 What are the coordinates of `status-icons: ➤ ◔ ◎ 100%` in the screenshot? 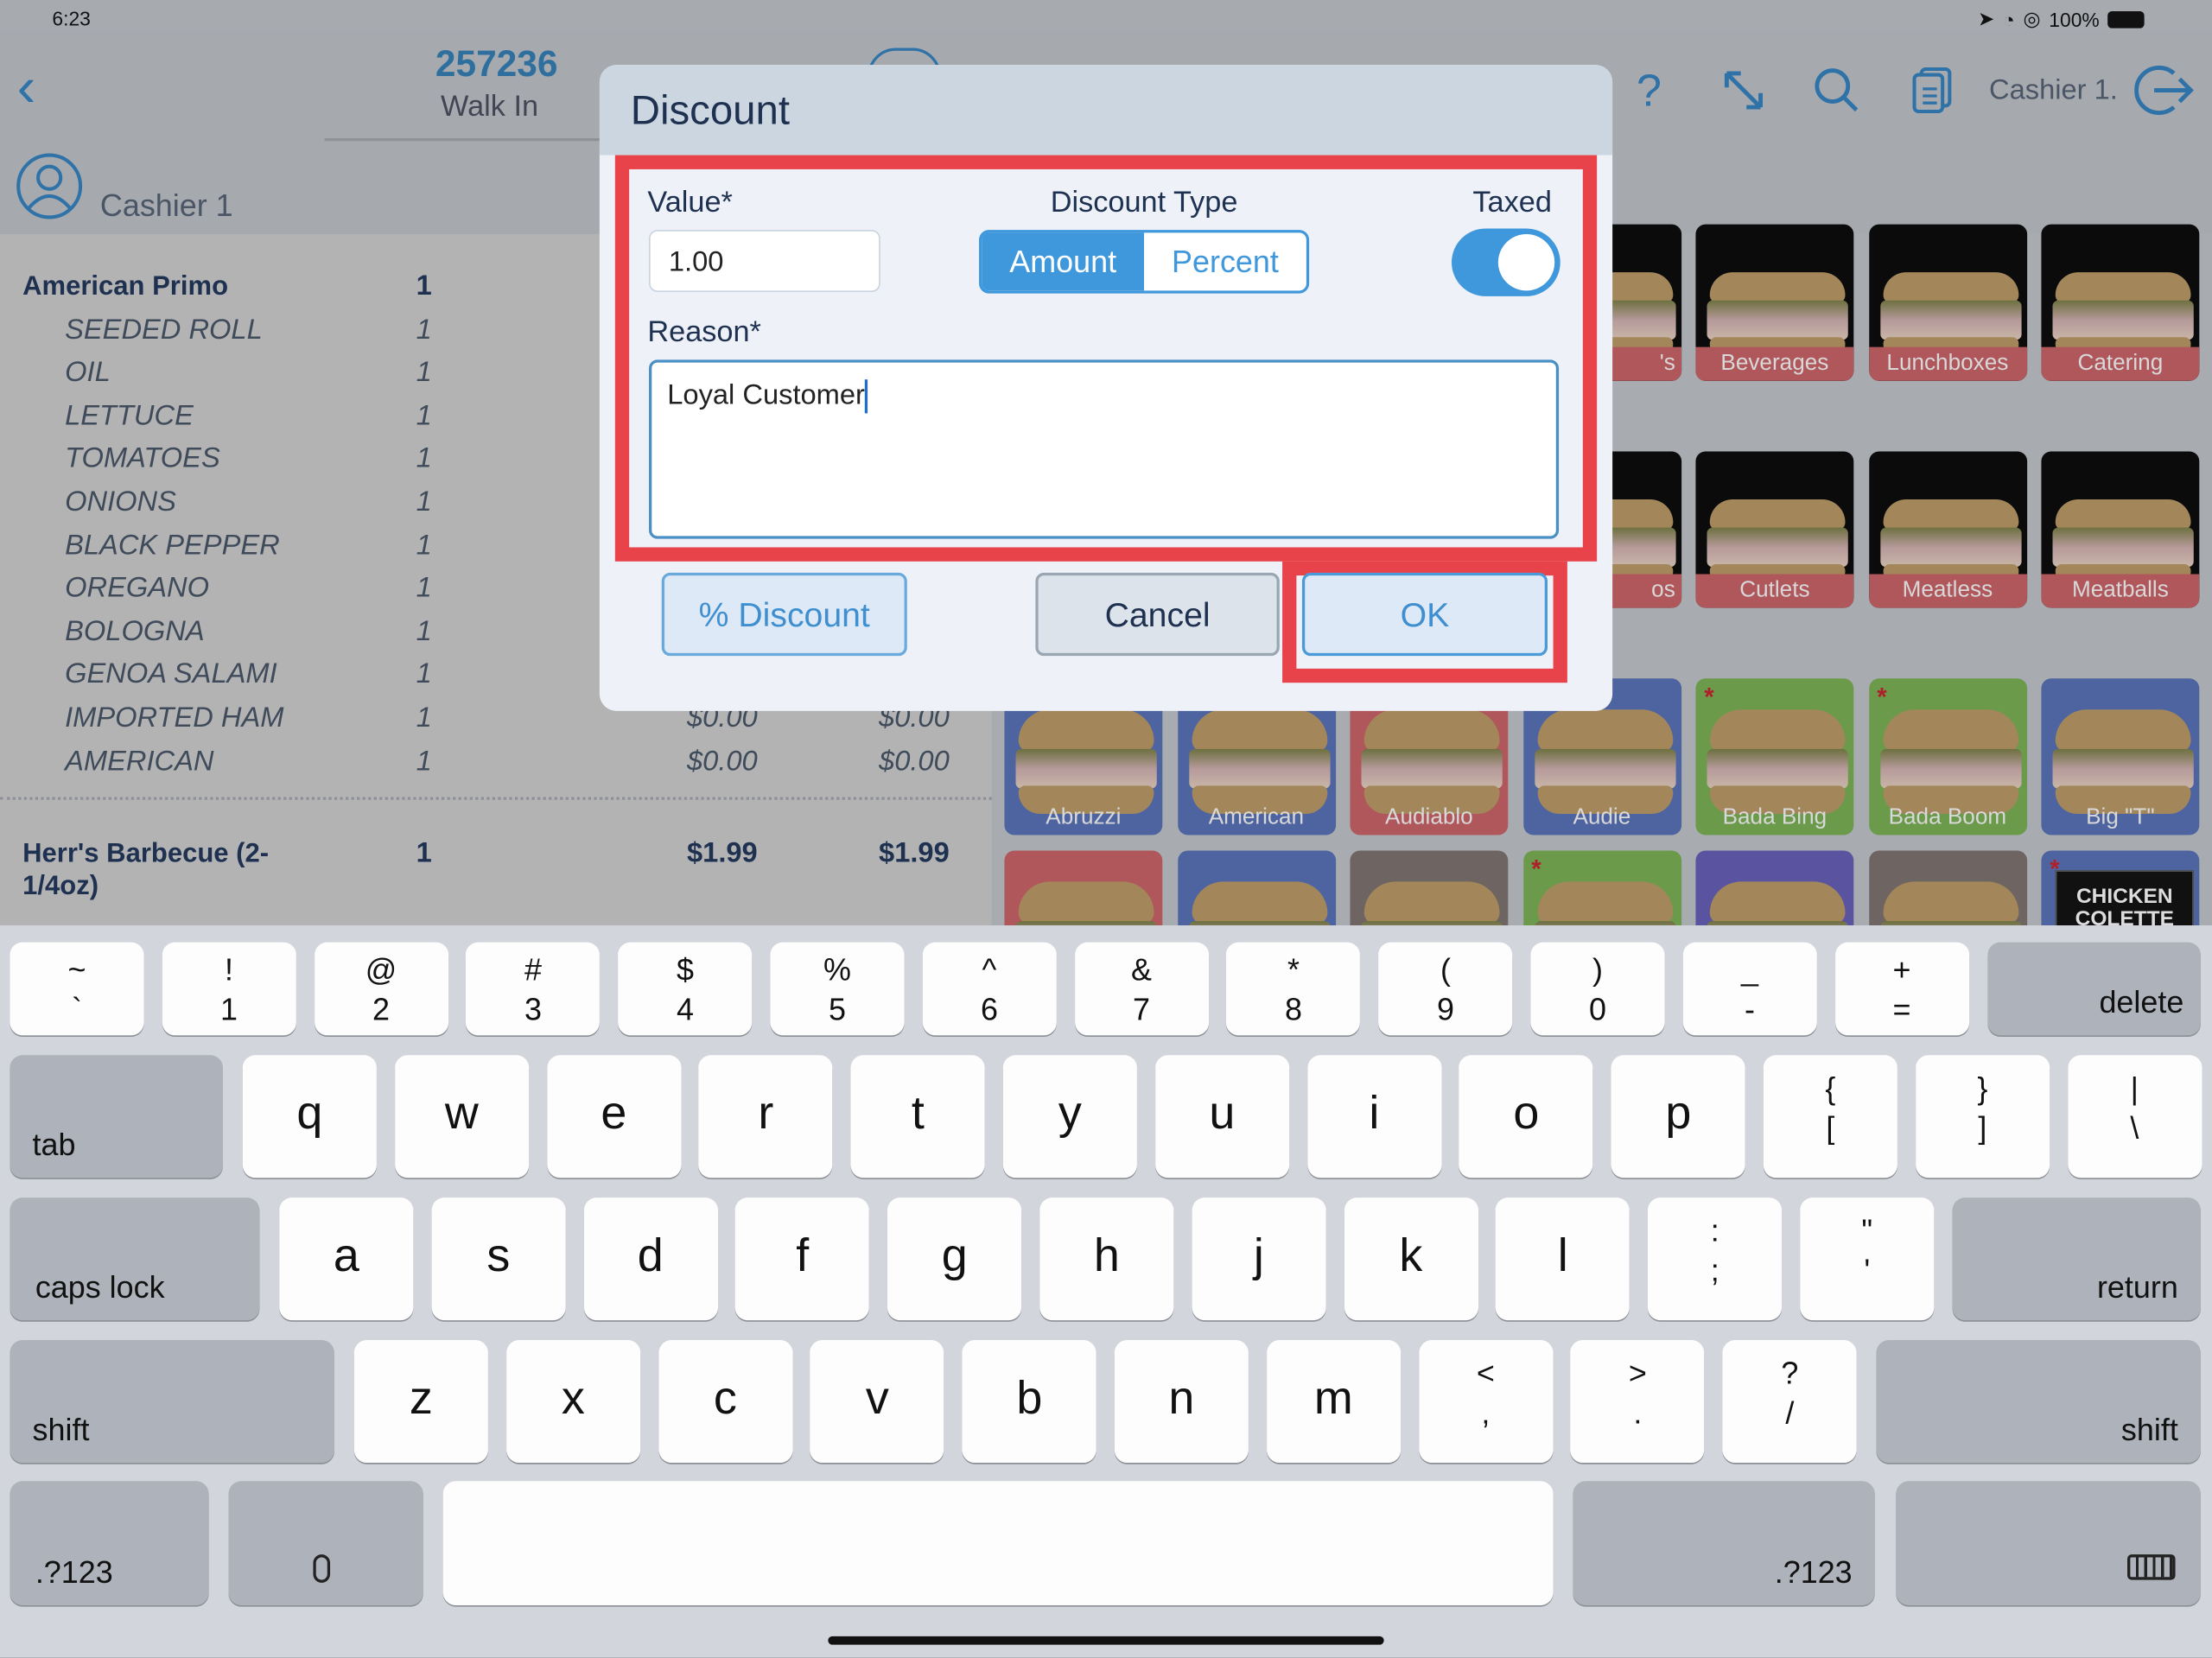 It's located at (2061, 19).